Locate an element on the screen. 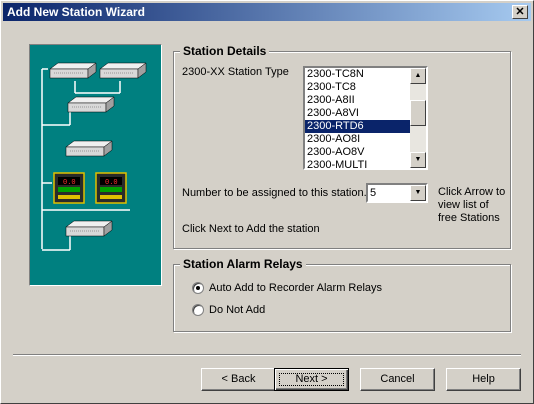 This screenshot has height=404, width=534. station-type-item: 2300-AO8I is located at coordinates (365, 139).